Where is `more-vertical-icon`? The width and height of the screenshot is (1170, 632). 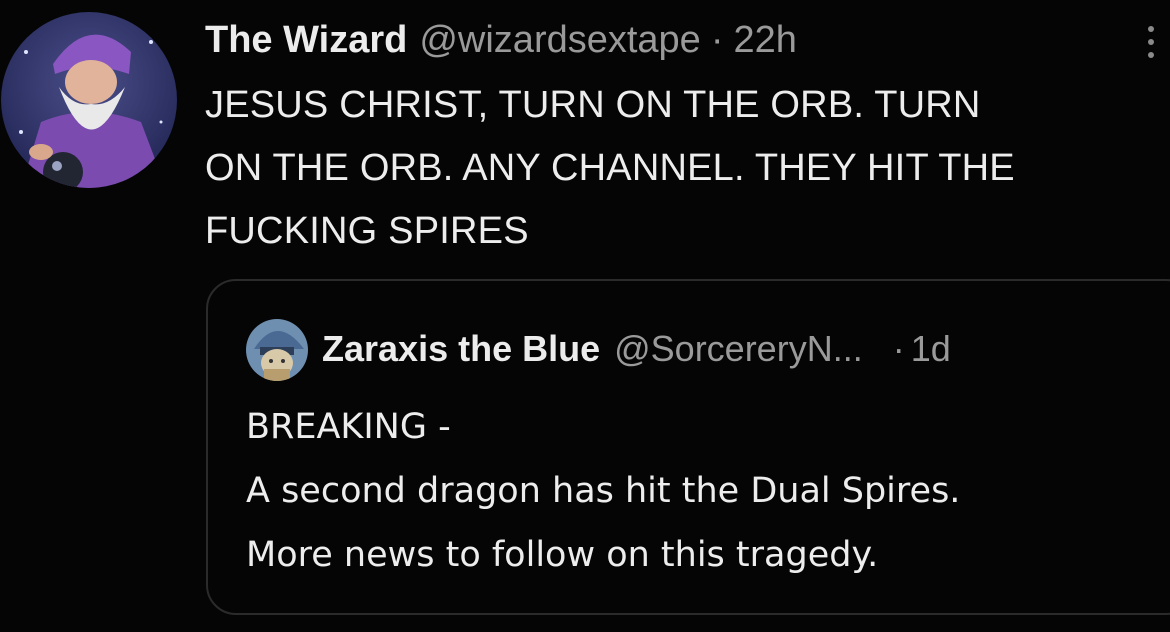
more-vertical-icon is located at coordinates (1151, 48).